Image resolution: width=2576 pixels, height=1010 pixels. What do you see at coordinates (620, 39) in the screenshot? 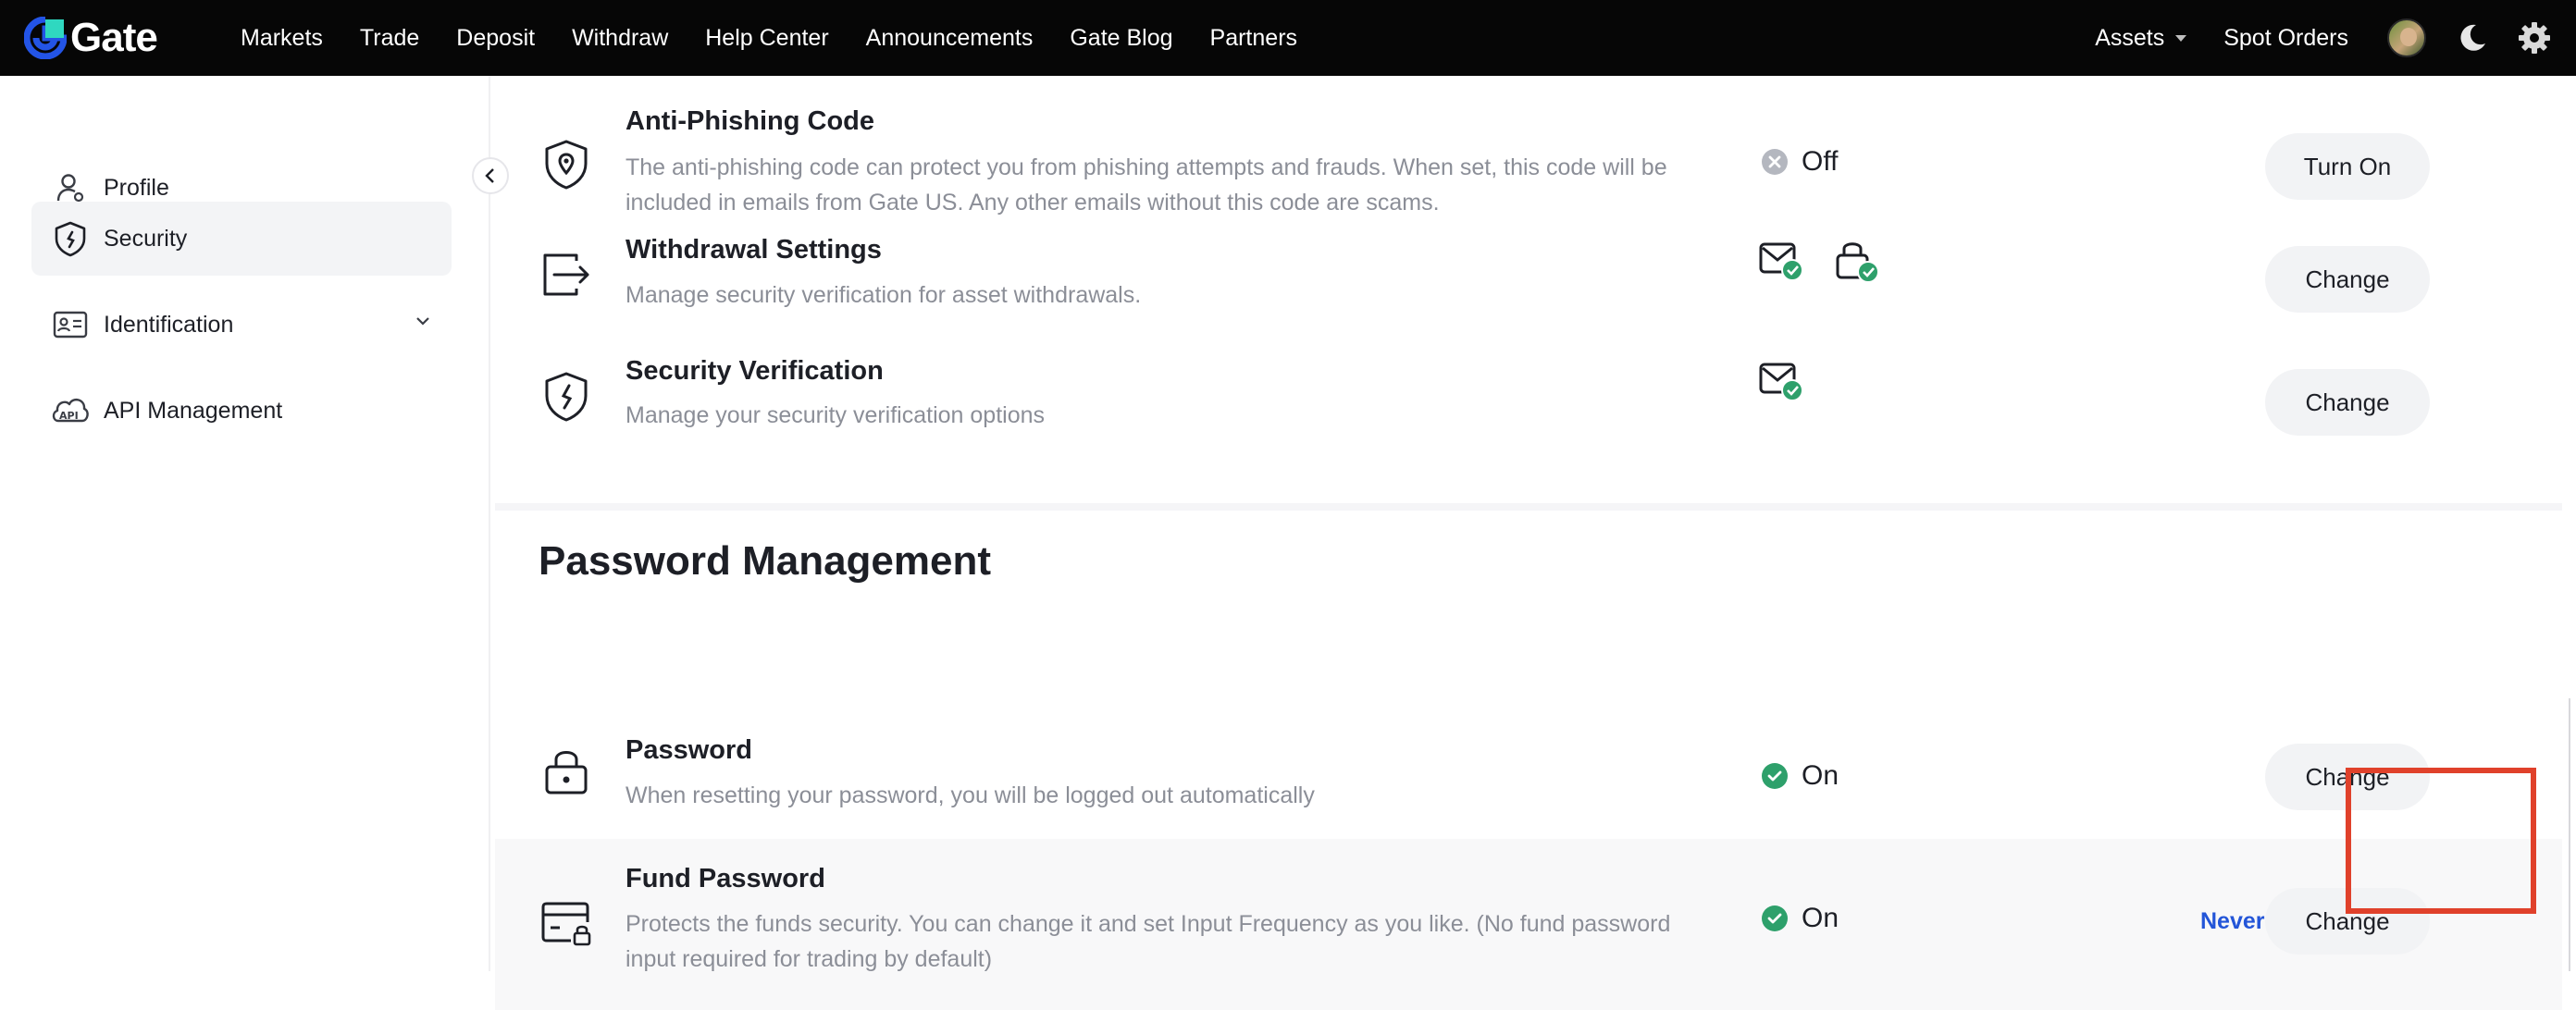
I see `nav-withdraw: Withdraw` at bounding box center [620, 39].